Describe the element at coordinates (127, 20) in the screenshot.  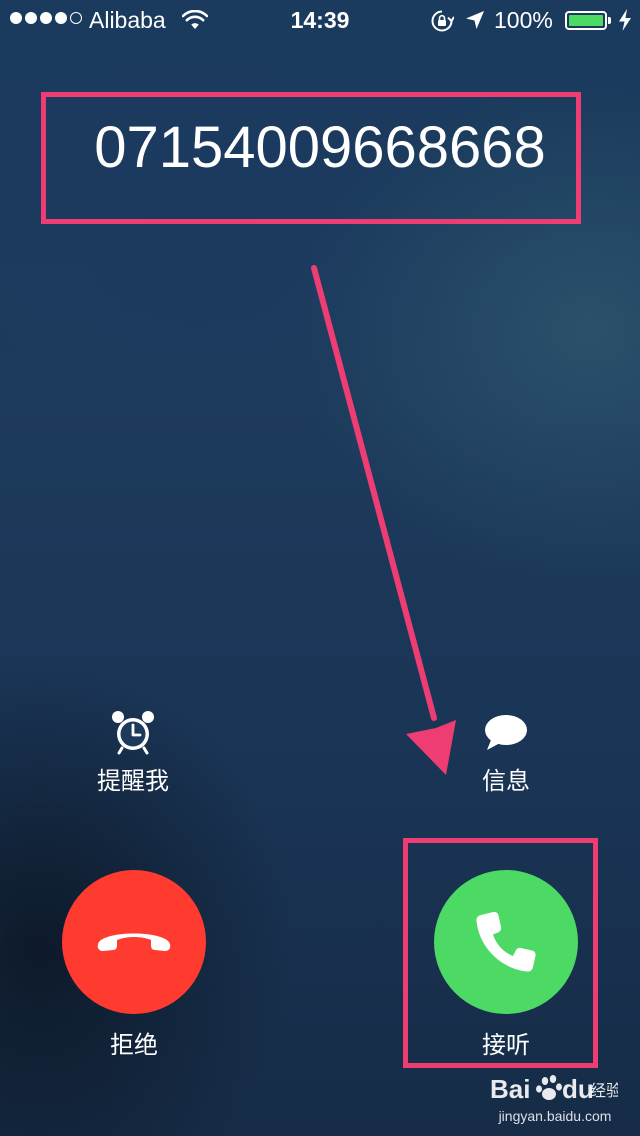
I see `carrier-name: Alibaba` at that location.